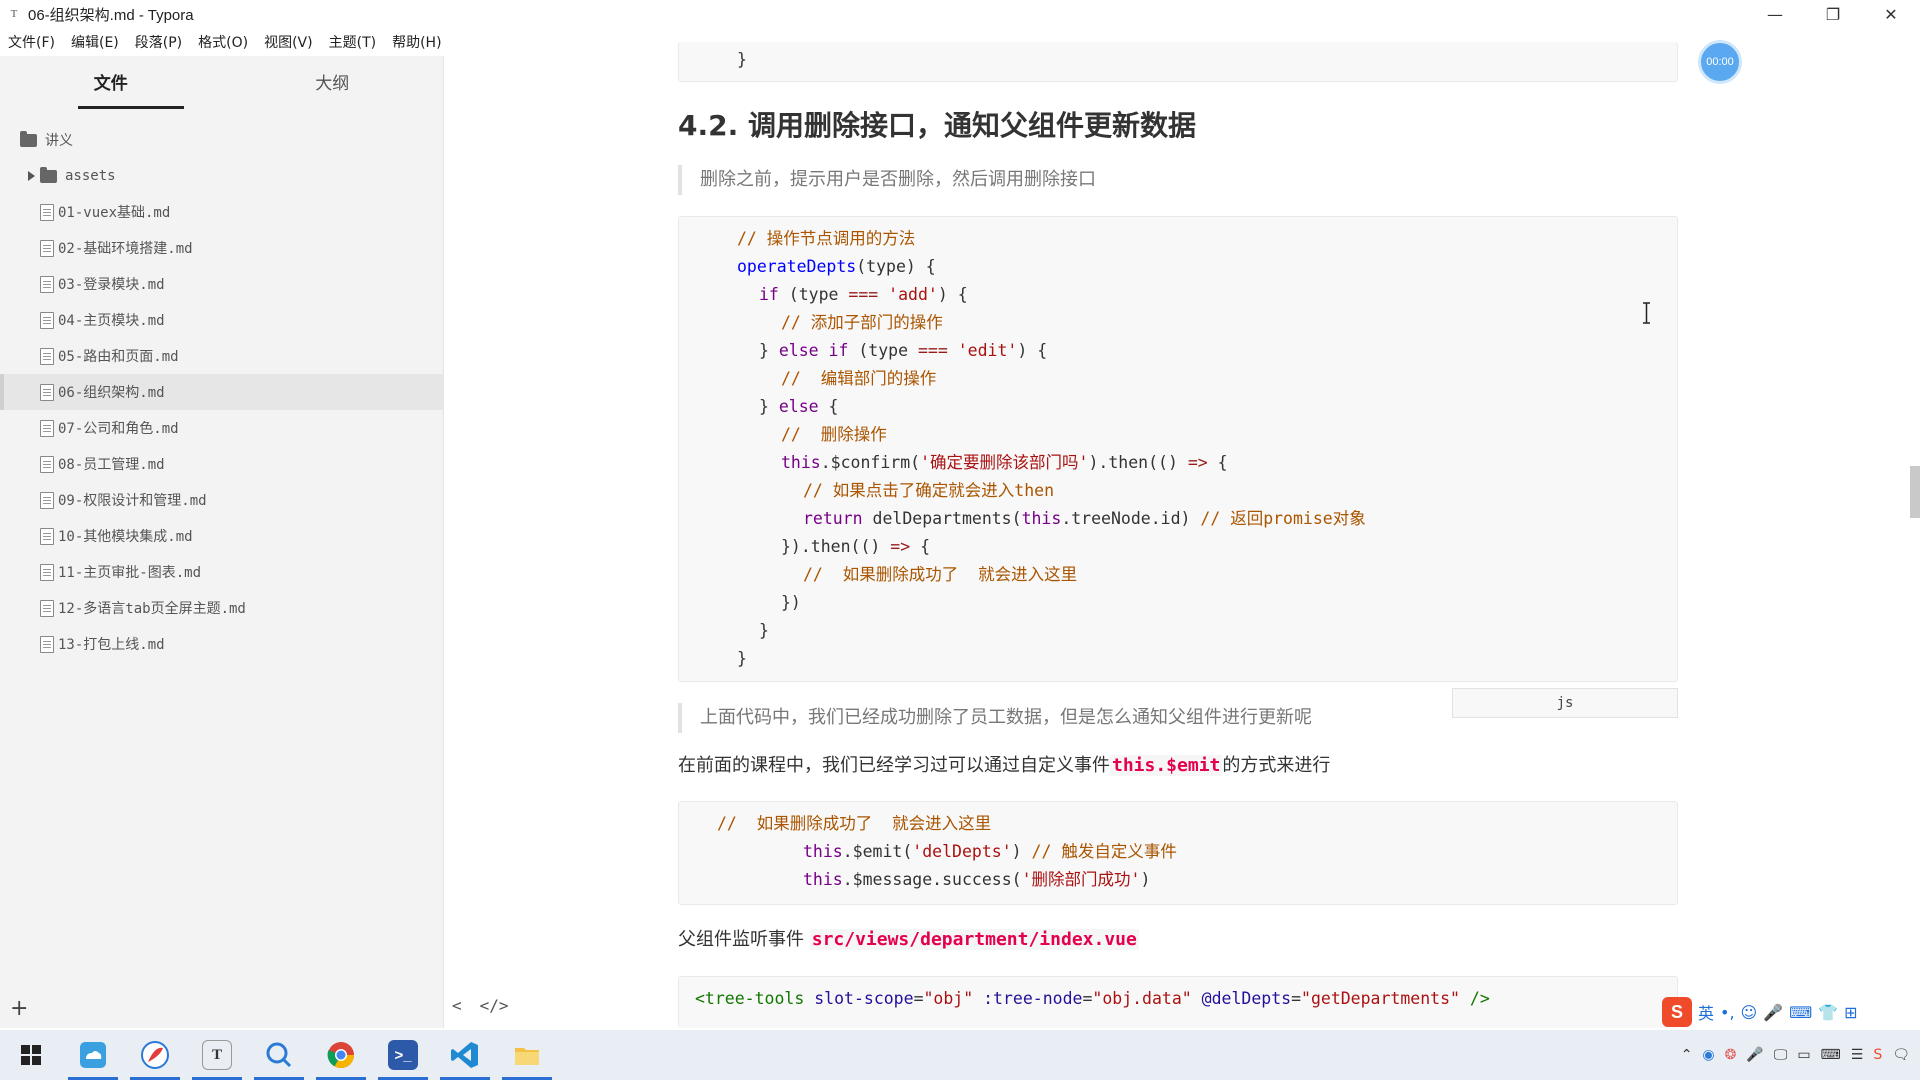 This screenshot has height=1080, width=1920. Describe the element at coordinates (222, 248) in the screenshot. I see `tree-file-item: 02-基础环境搭建.md` at that location.